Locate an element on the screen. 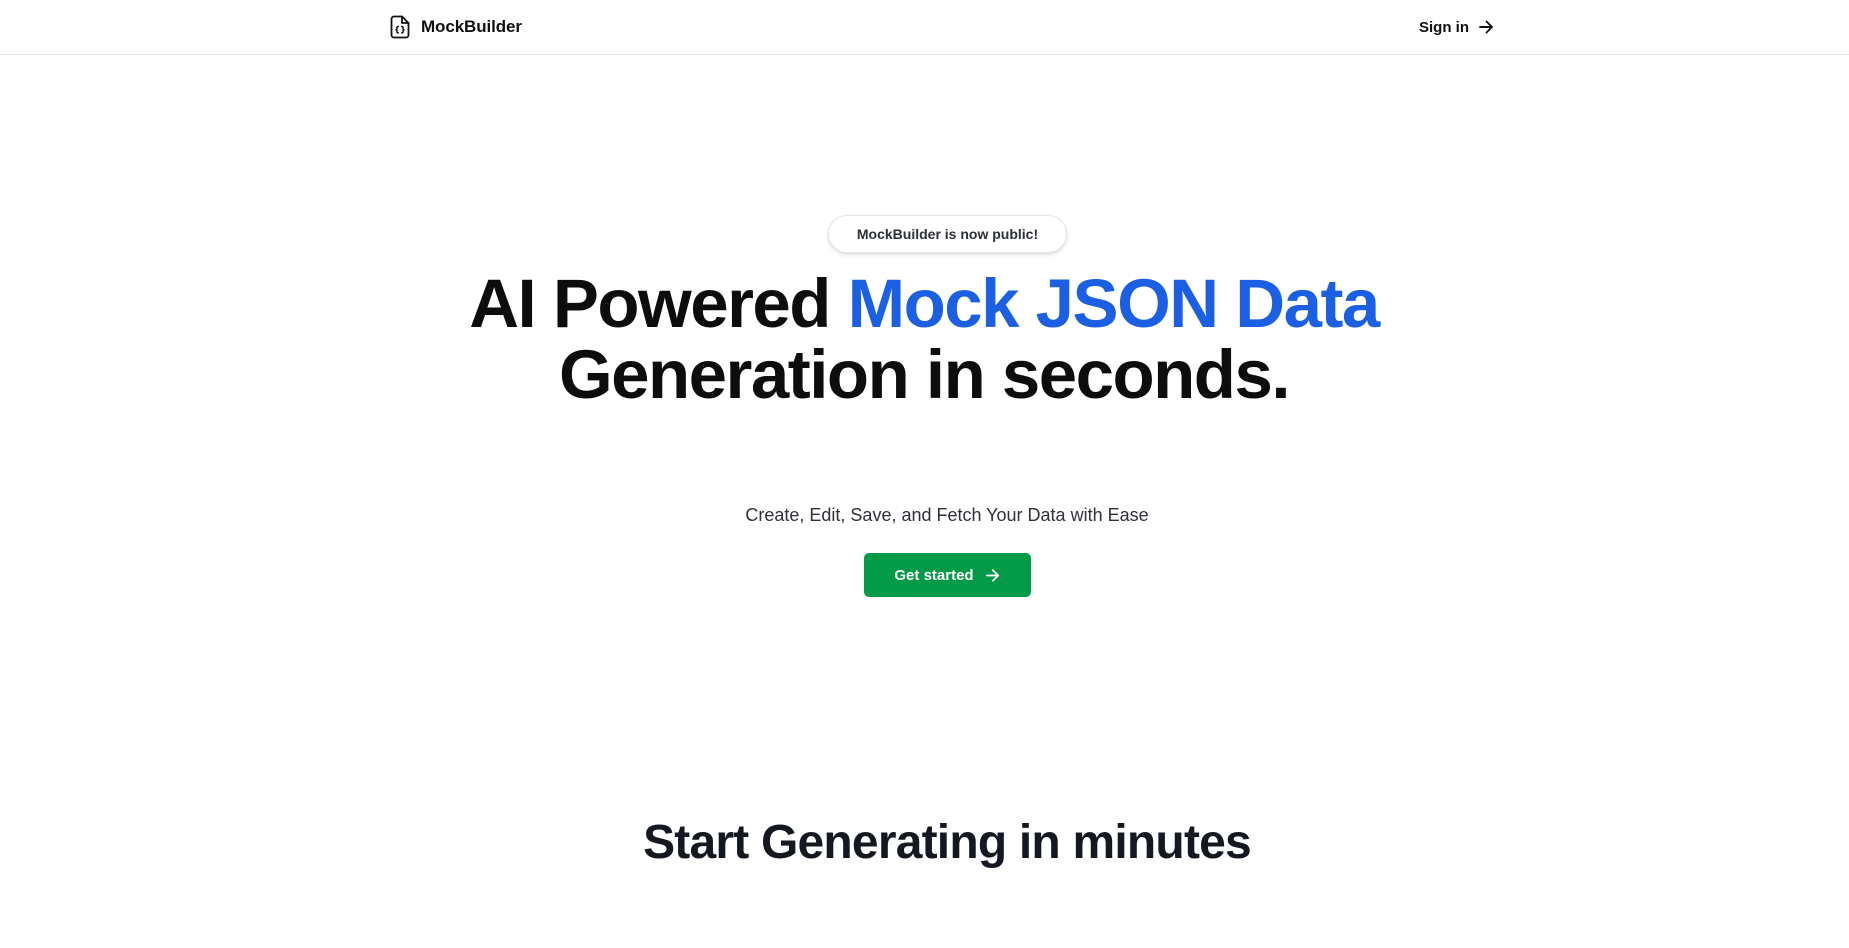  sign-in-link: Sign in is located at coordinates (1457, 27).